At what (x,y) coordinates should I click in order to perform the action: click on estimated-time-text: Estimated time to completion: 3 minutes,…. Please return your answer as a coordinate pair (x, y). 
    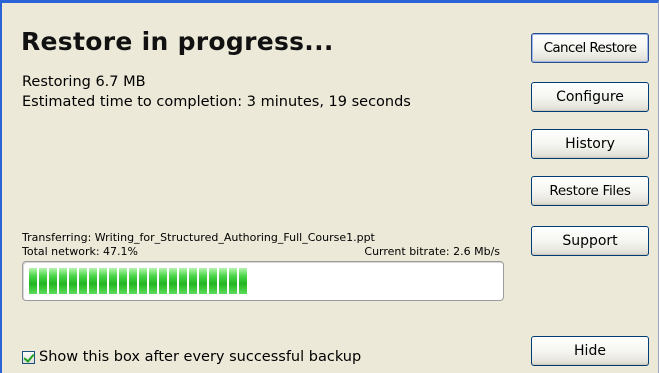
    Looking at the image, I should click on (216, 102).